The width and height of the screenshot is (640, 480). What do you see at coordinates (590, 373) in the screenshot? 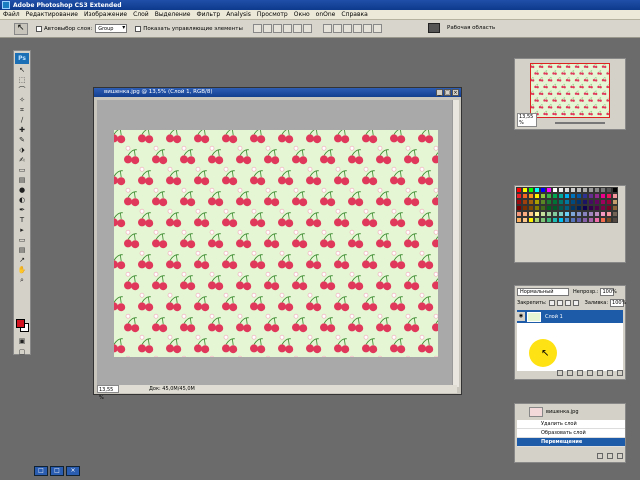
I see `adjustment-layer-icon` at bounding box center [590, 373].